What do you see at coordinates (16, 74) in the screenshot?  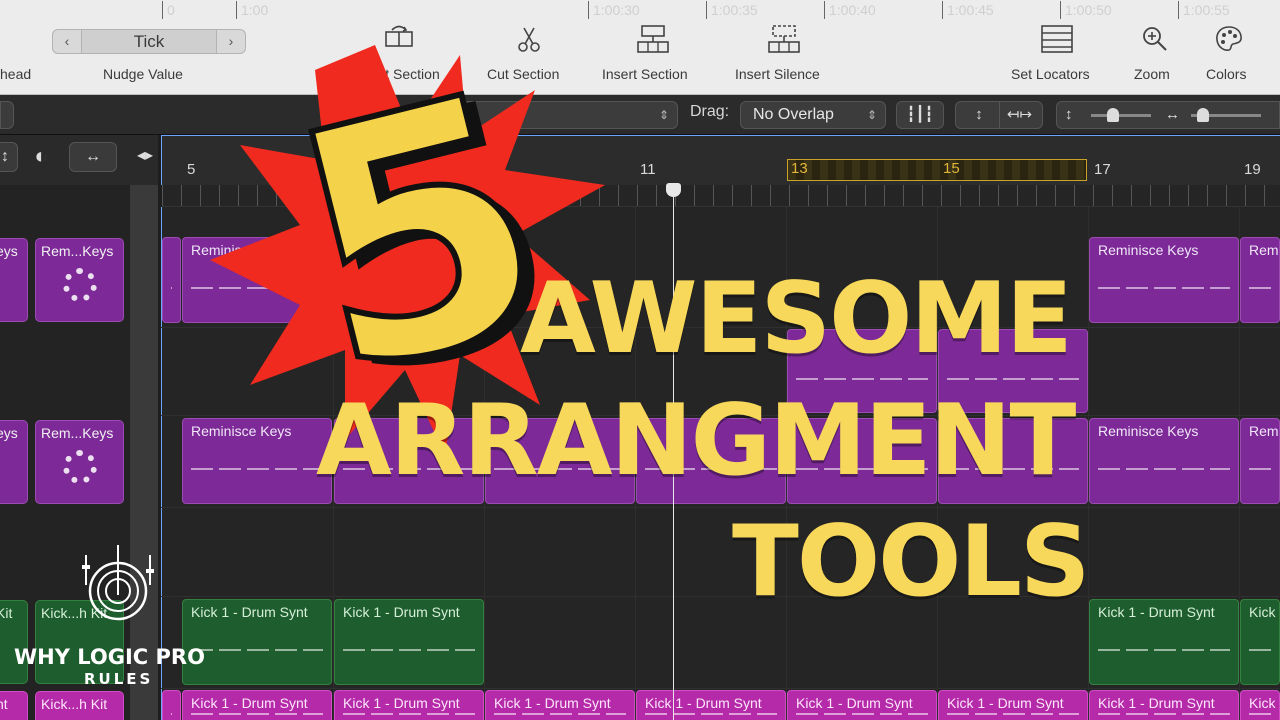 I see `playhead-label-fragment: head` at bounding box center [16, 74].